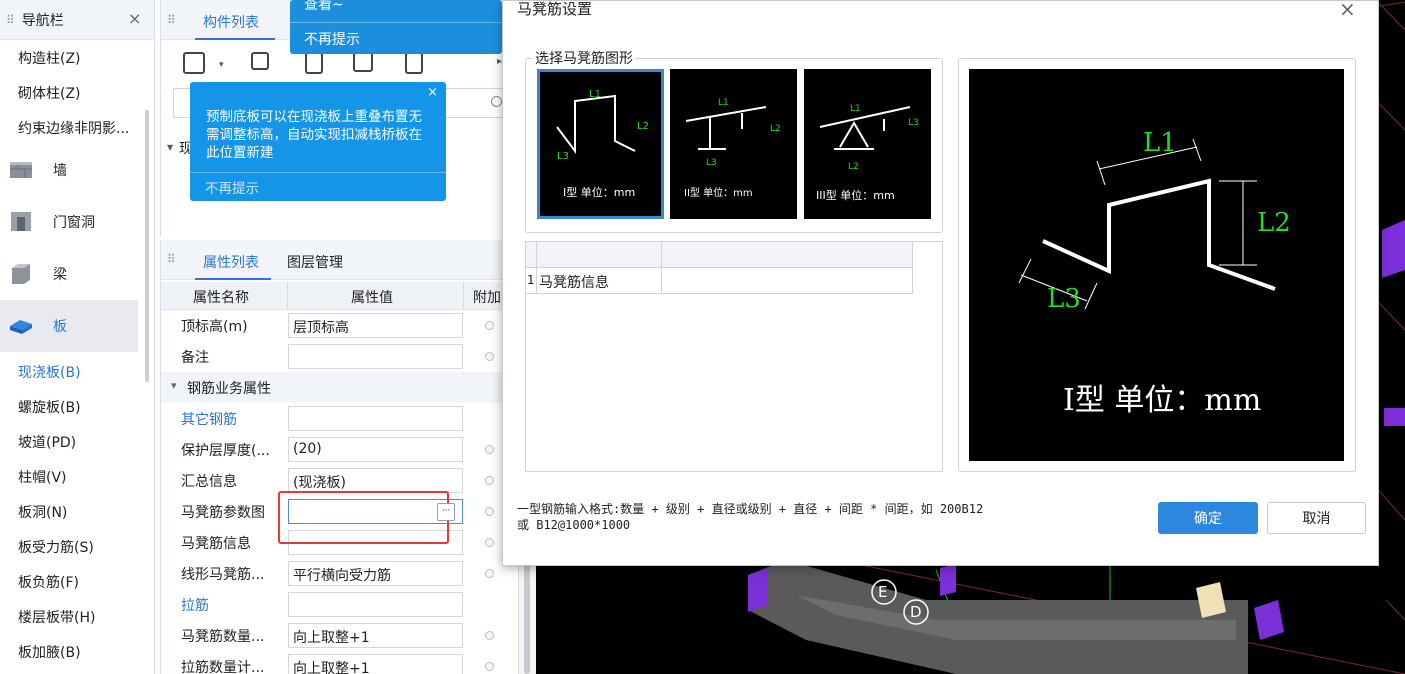 The image size is (1405, 674). I want to click on cancel-button: 取消, so click(1316, 518).